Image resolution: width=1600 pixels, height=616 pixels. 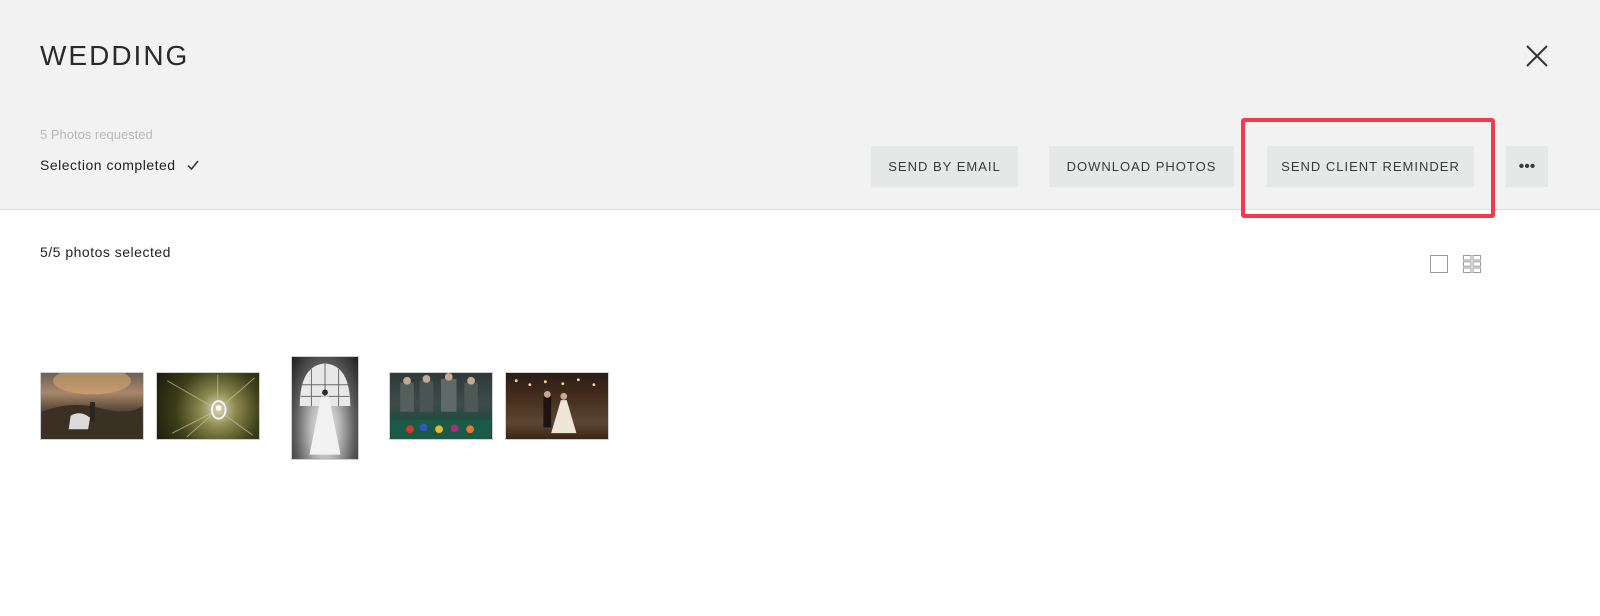 What do you see at coordinates (105, 252) in the screenshot?
I see `selected-count: 5/5 photos selected` at bounding box center [105, 252].